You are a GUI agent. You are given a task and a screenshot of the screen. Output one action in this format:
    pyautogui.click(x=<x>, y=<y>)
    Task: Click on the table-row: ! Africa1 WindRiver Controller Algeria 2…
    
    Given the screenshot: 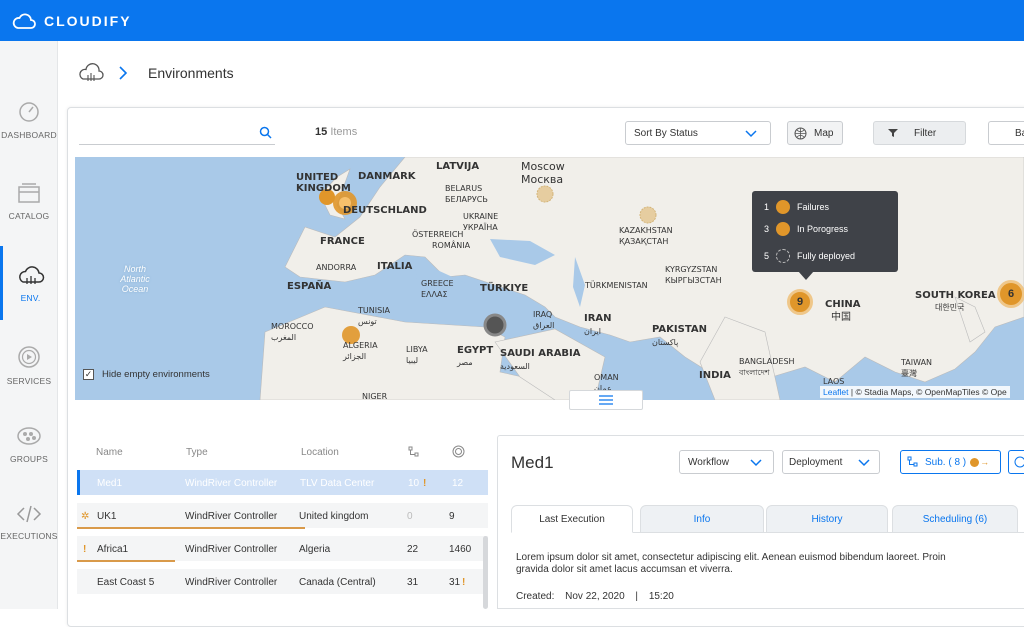 What is the action you would take?
    pyautogui.click(x=282, y=549)
    